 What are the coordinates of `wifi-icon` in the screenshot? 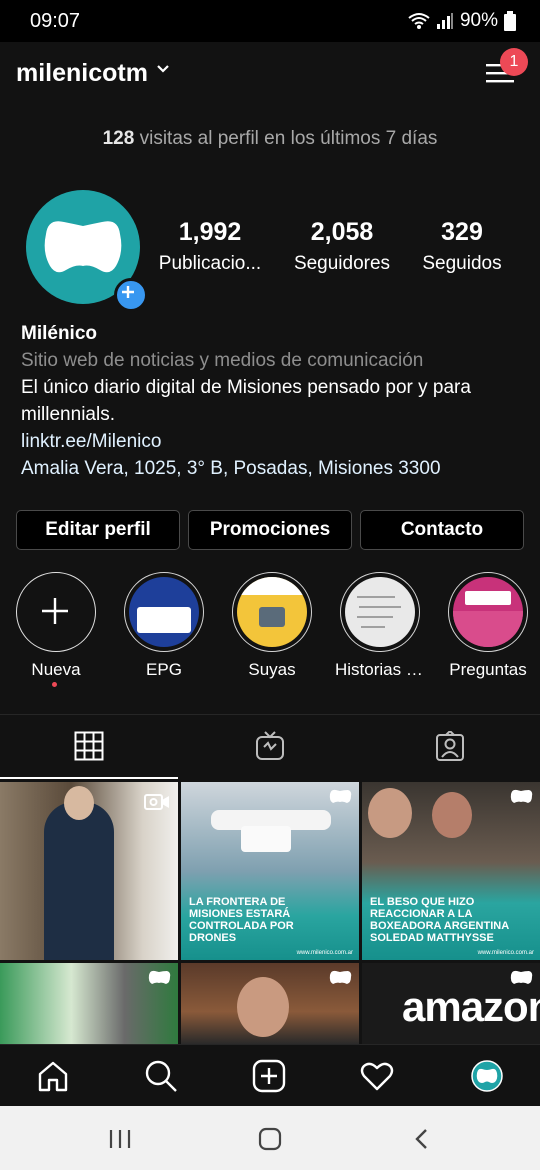 It's located at (419, 21).